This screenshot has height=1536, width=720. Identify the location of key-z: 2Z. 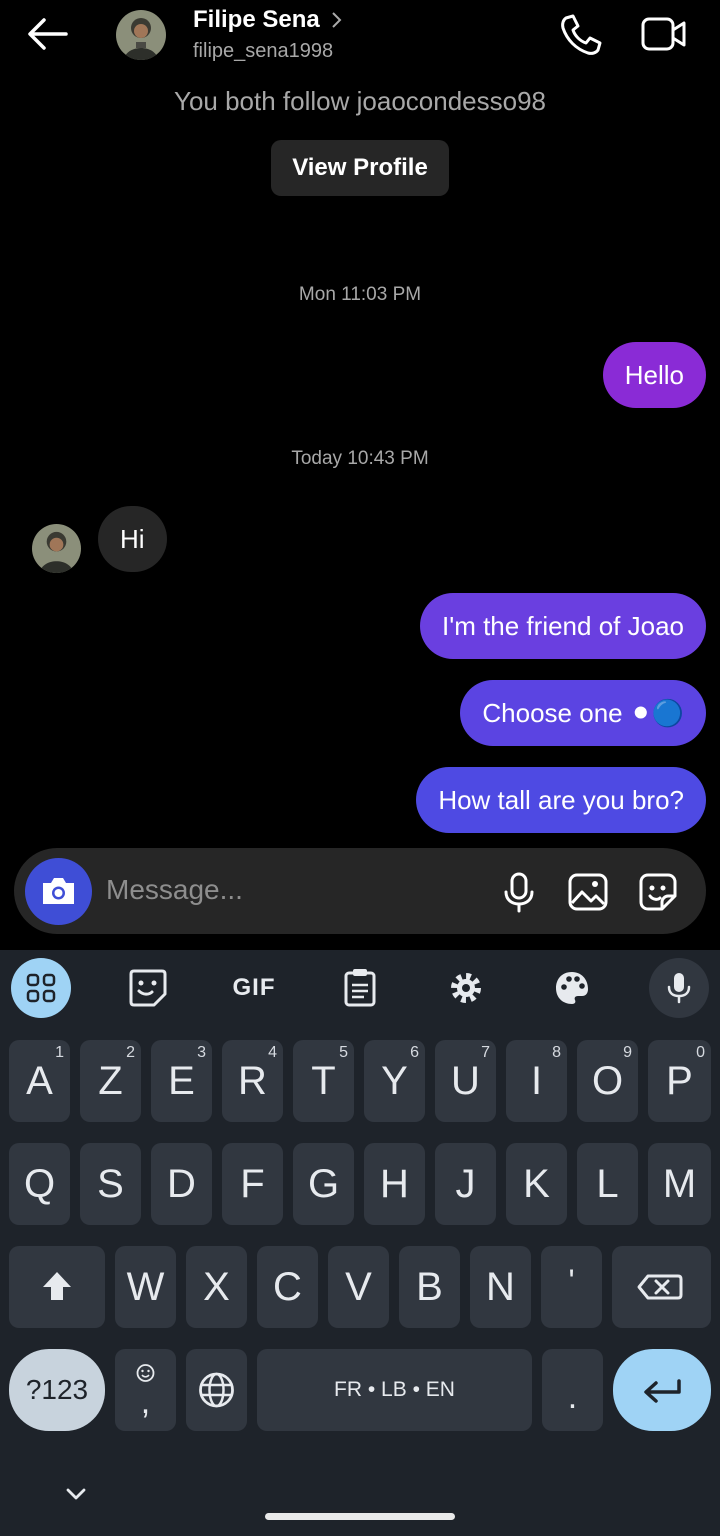
(110, 1081).